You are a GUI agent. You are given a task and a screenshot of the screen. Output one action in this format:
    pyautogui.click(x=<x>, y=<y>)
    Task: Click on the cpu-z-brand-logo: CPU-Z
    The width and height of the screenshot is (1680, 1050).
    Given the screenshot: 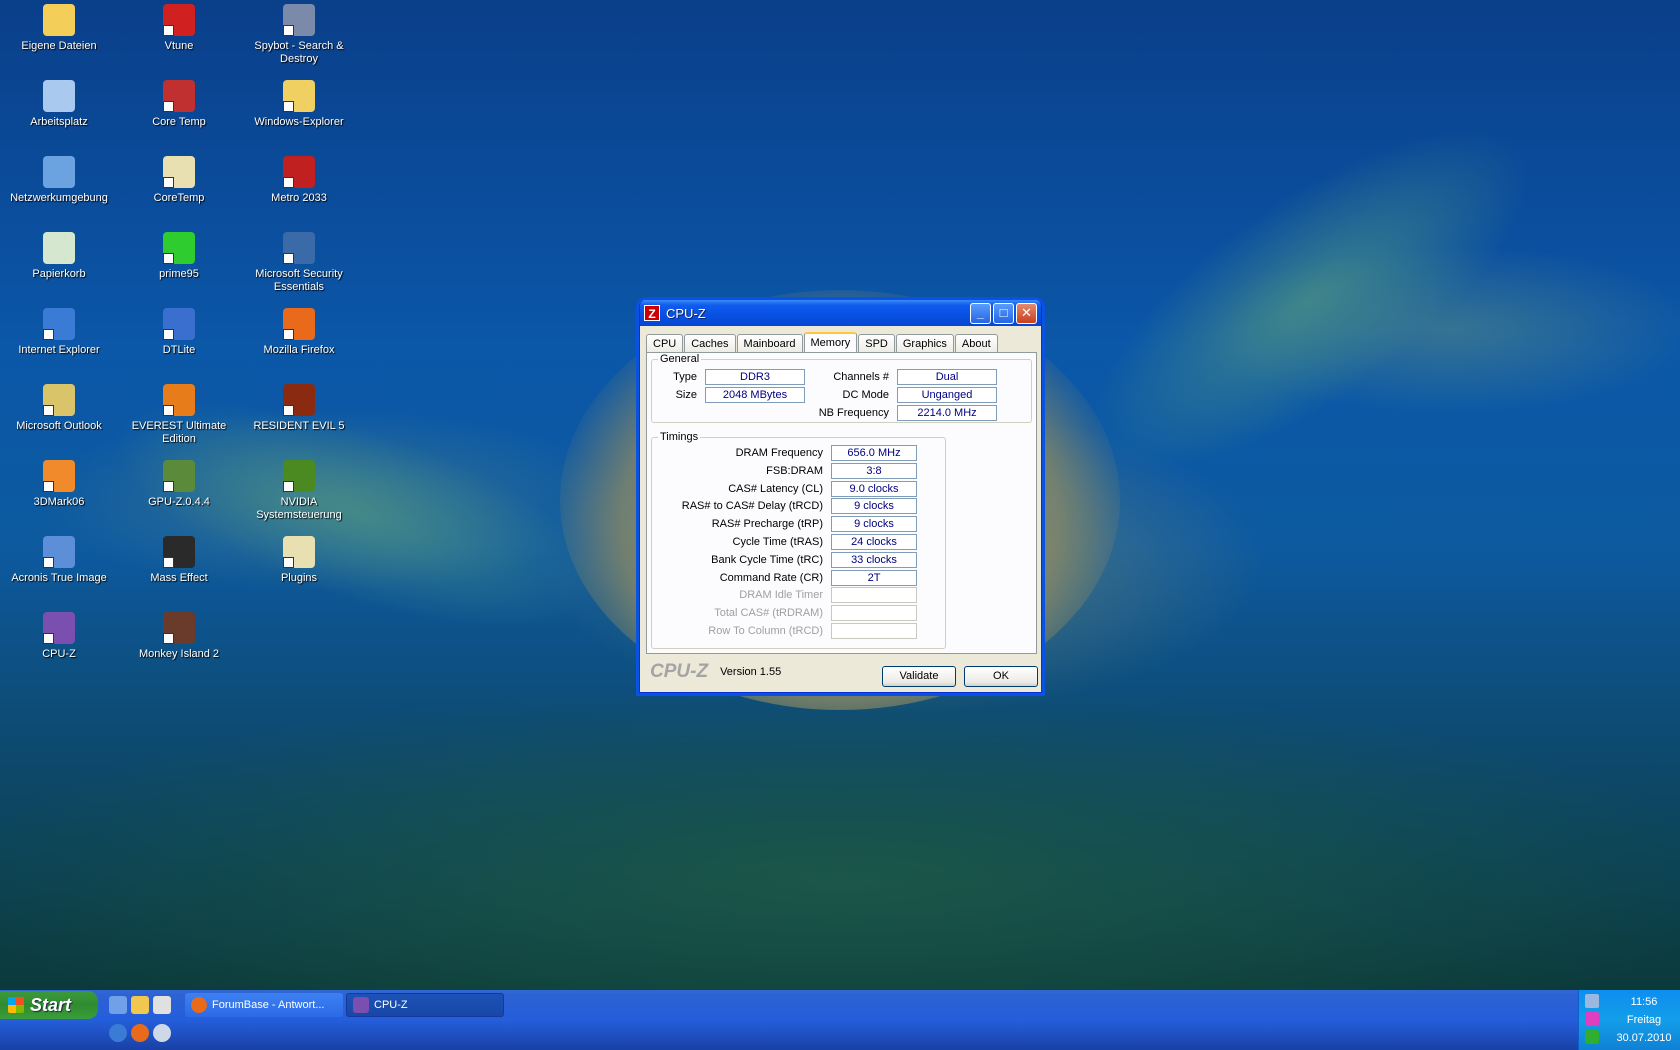 What is the action you would take?
    pyautogui.click(x=679, y=671)
    